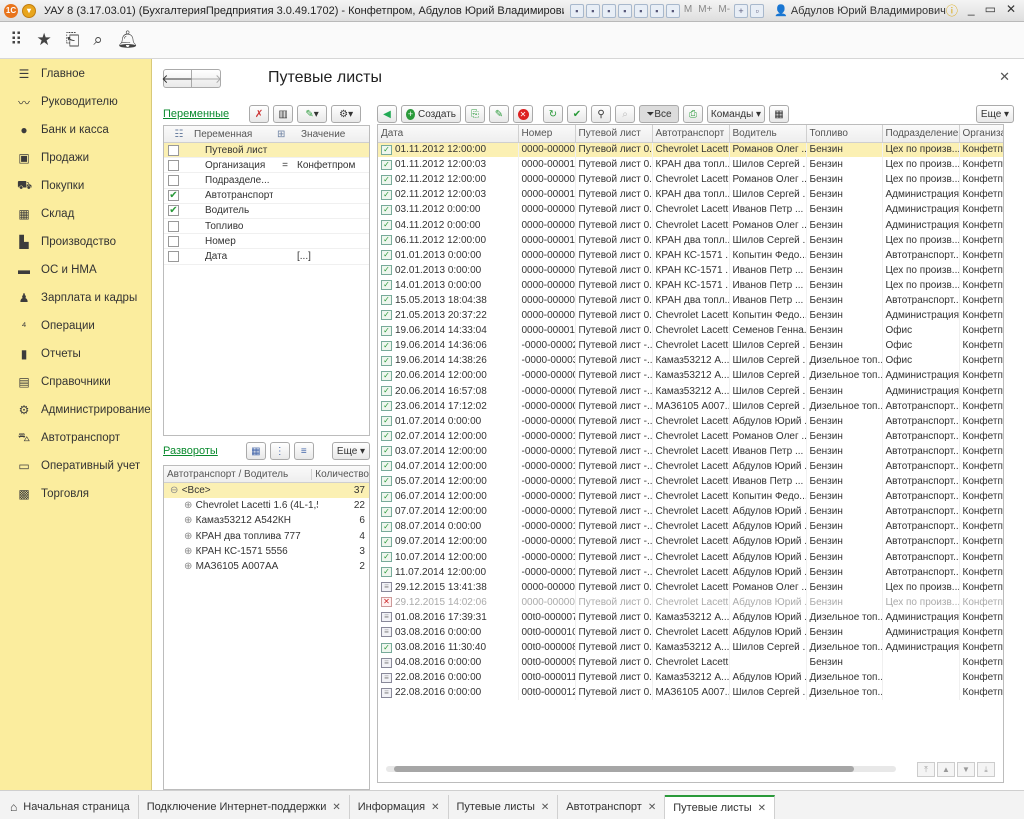 Image resolution: width=1024 pixels, height=819 pixels. What do you see at coordinates (266, 151) in the screenshot?
I see `variable-row: Путевой лист` at bounding box center [266, 151].